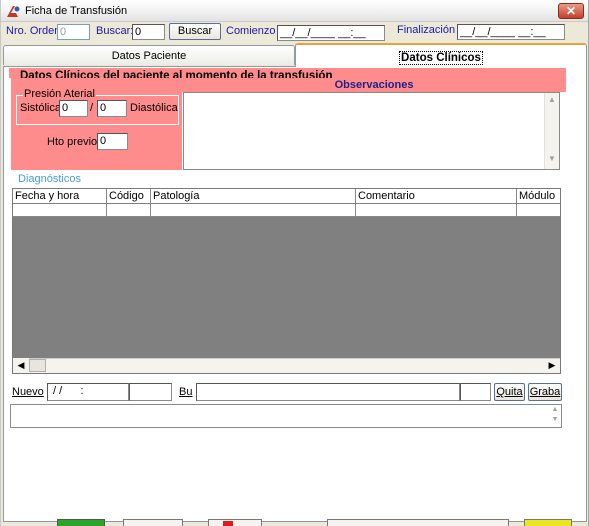  What do you see at coordinates (150, 392) in the screenshot?
I see `entry-code-field` at bounding box center [150, 392].